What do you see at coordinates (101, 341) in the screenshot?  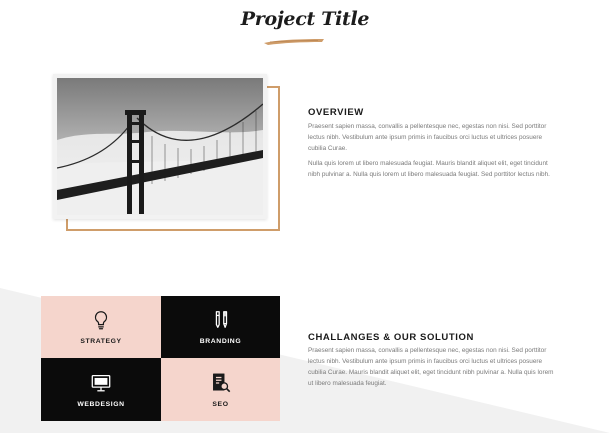 I see `service-label: STRATEGY` at bounding box center [101, 341].